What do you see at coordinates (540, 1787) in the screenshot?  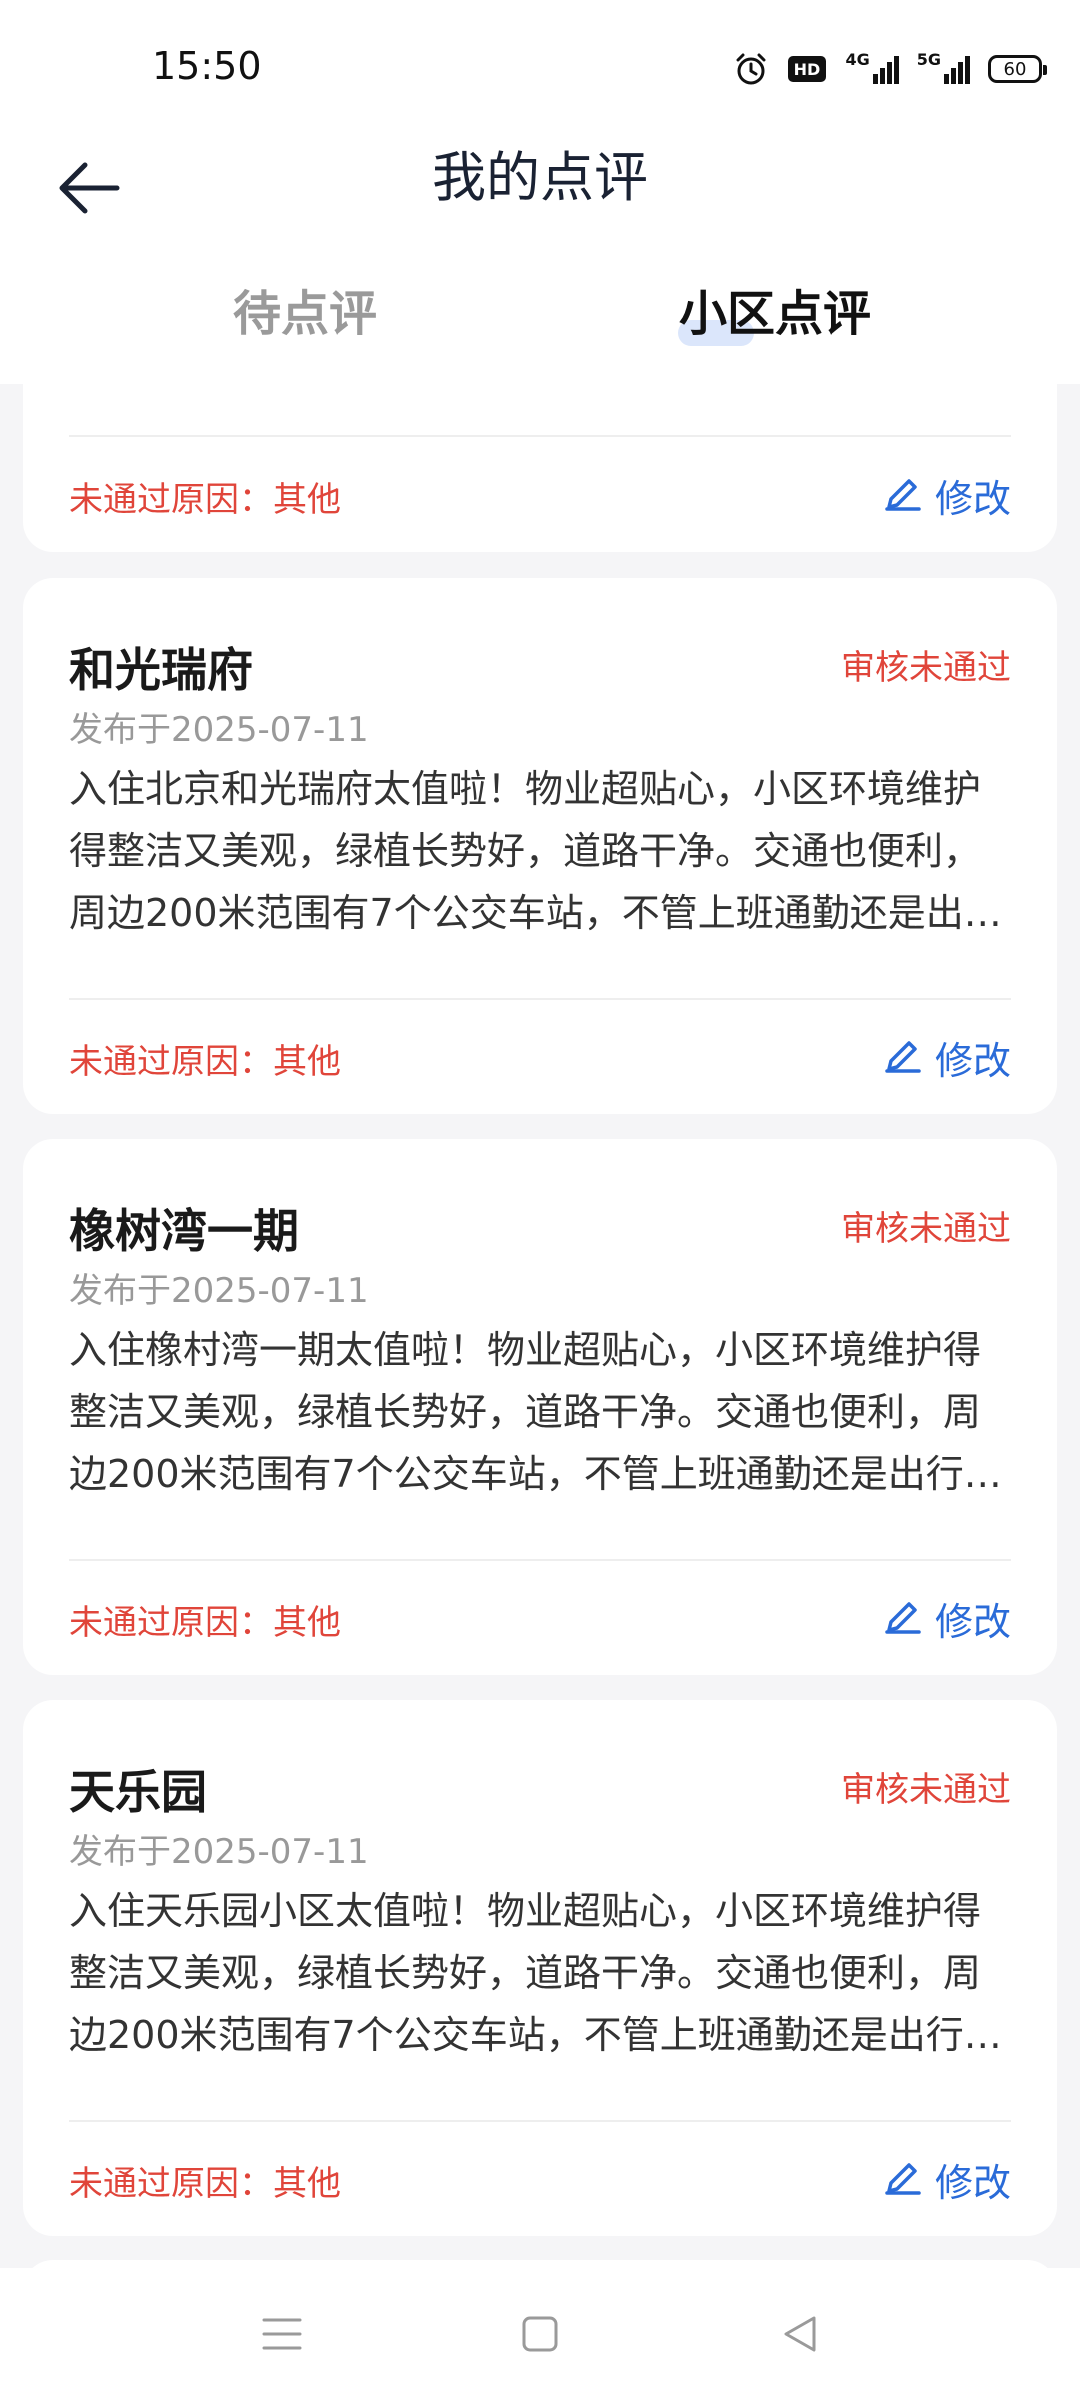 I see `card-header: 天乐园 审核未通过` at bounding box center [540, 1787].